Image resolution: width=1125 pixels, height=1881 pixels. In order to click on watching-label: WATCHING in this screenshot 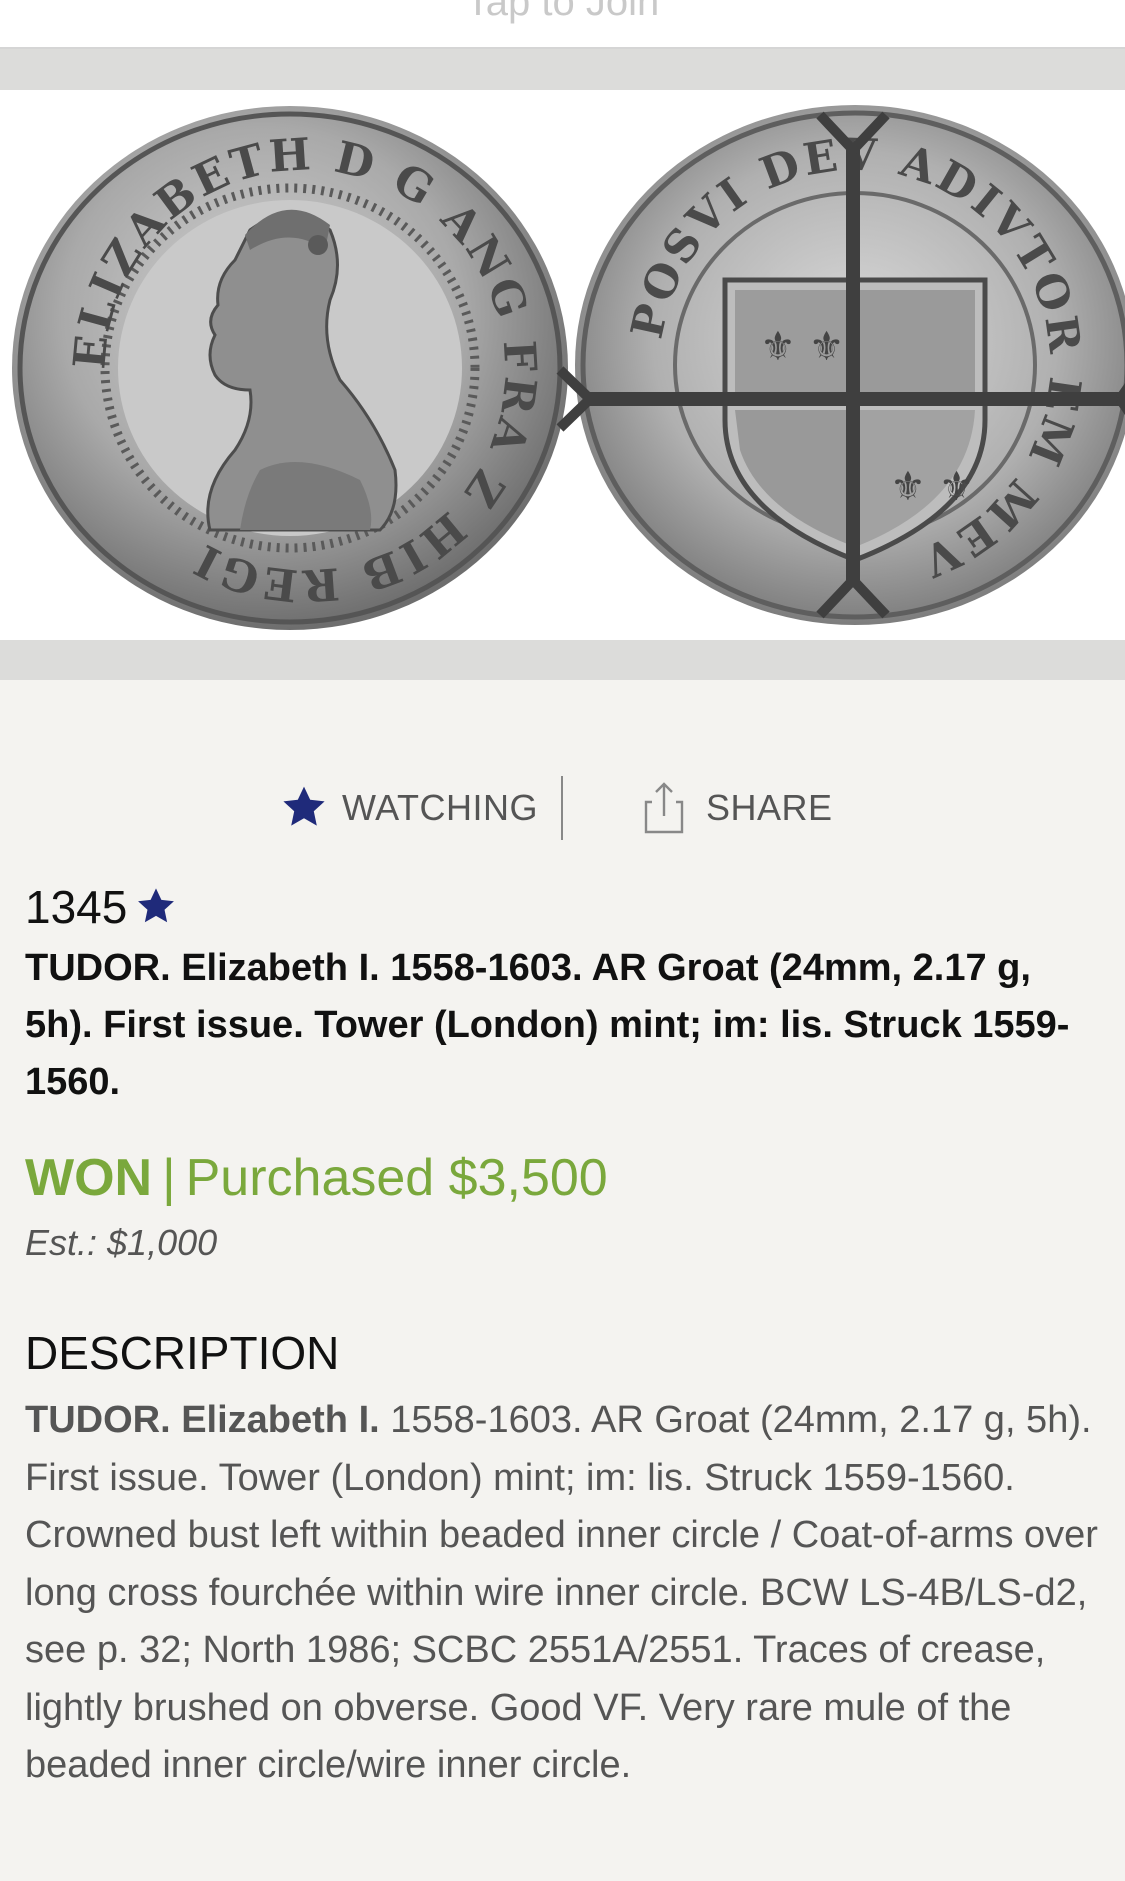, I will do `click(440, 807)`.